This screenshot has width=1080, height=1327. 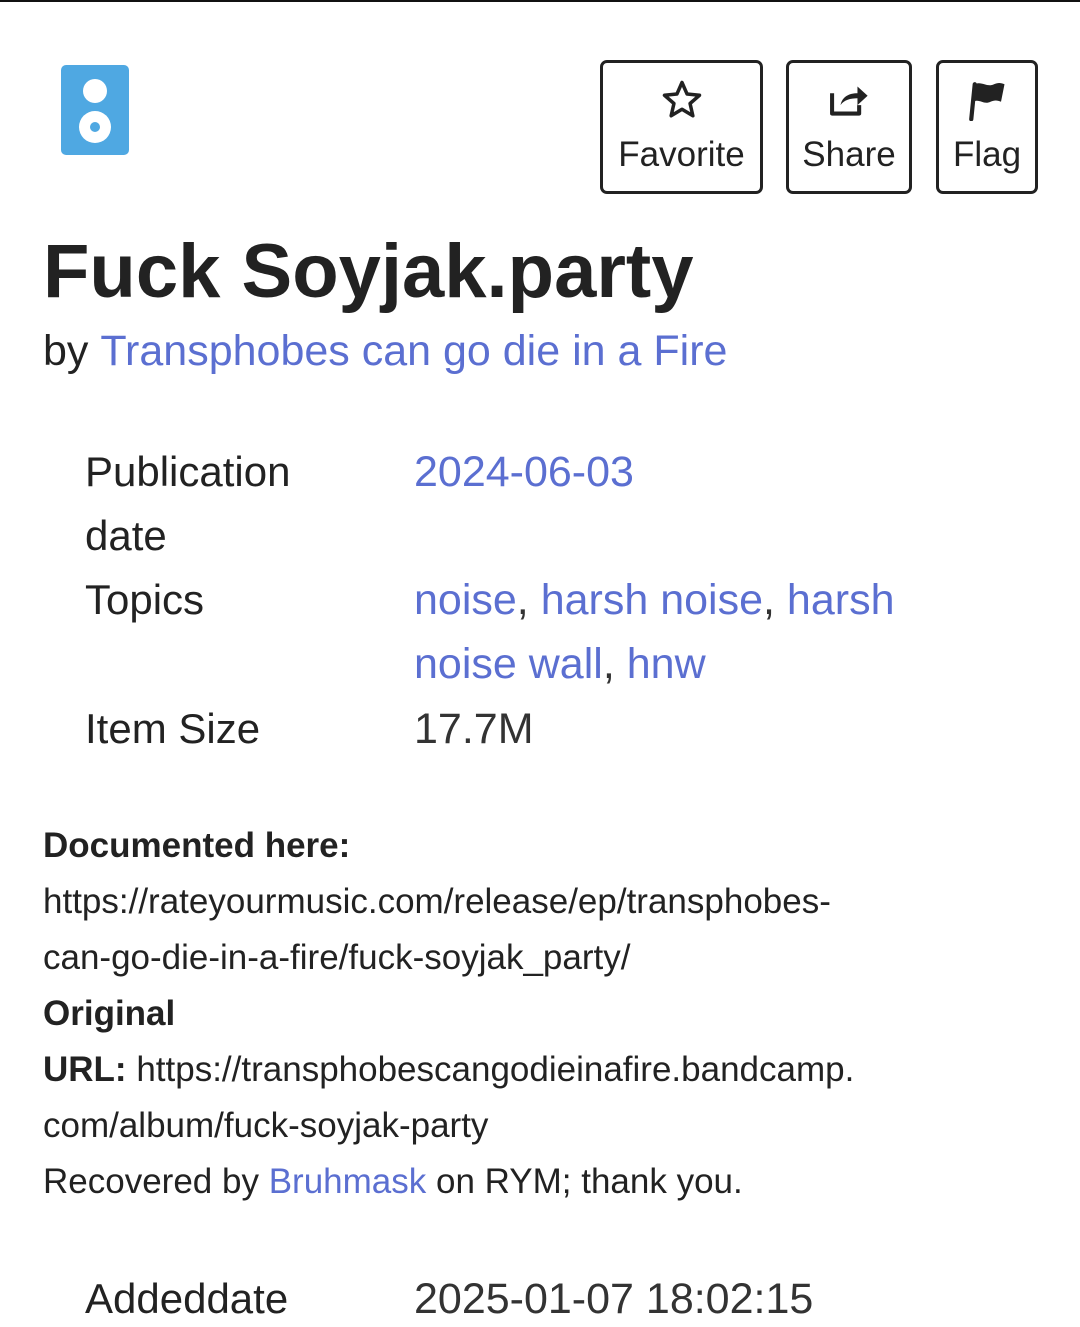 I want to click on item-title: Fuck Soyjak.party, so click(x=368, y=271).